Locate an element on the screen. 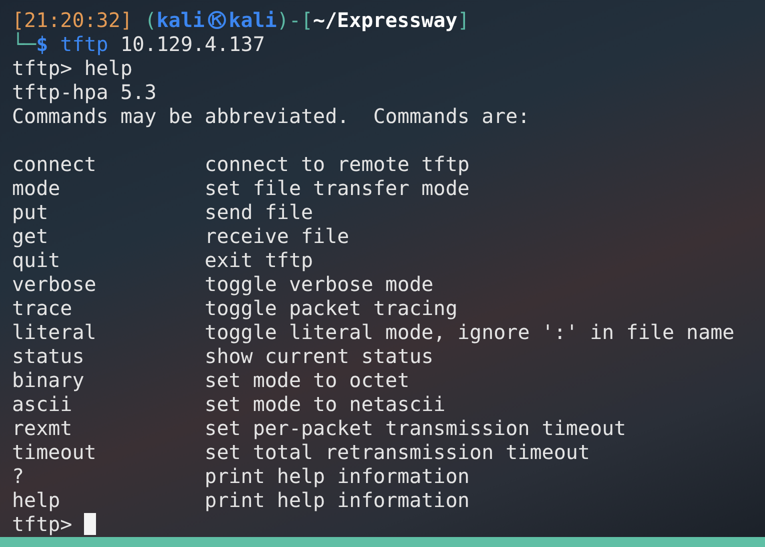 The height and width of the screenshot is (547, 765). command-name: binary is located at coordinates (49, 380).